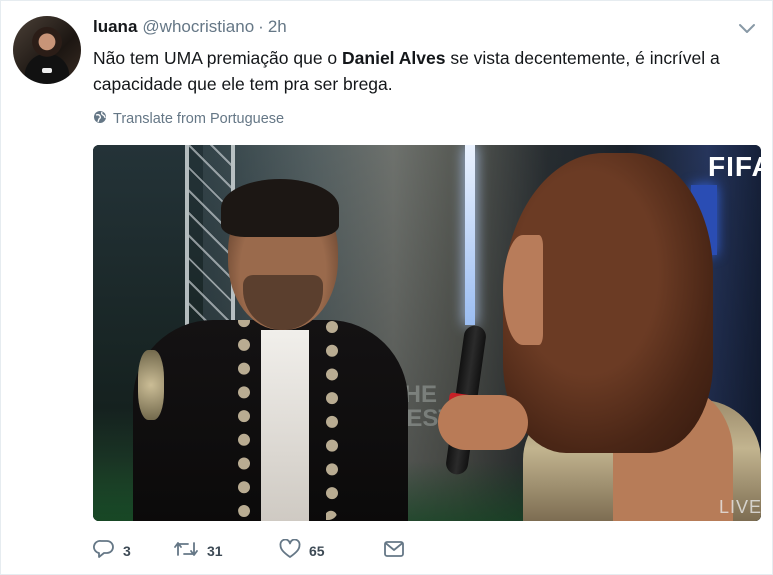 The image size is (773, 575). I want to click on tweet-text-part-1: Não tem UMA premiação que o, so click(218, 58).